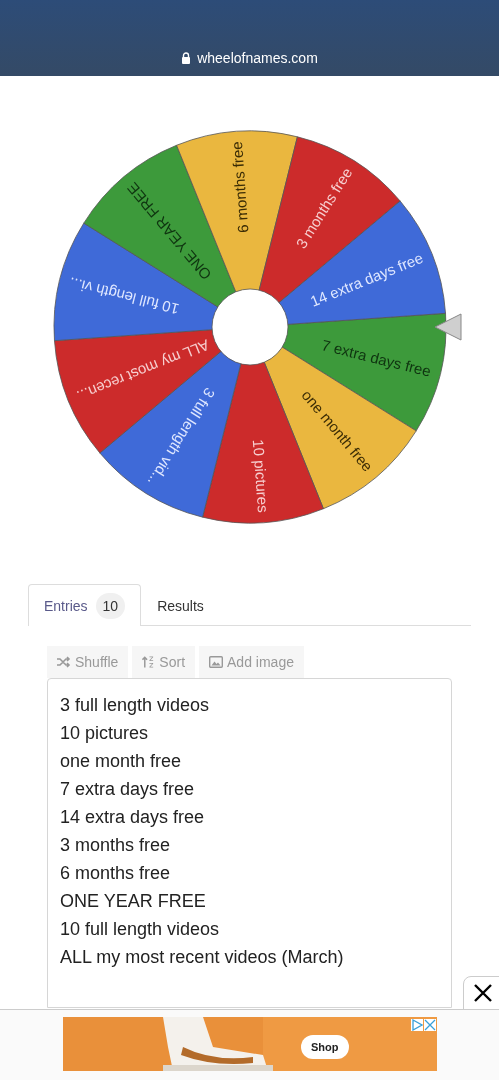 The image size is (499, 1080). I want to click on entry-line: 10 pictures, so click(105, 733).